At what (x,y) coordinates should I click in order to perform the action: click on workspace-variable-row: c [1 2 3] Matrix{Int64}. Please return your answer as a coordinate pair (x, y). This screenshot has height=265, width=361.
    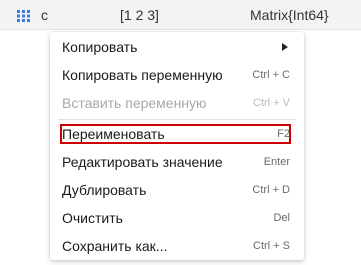
    Looking at the image, I should click on (180, 15).